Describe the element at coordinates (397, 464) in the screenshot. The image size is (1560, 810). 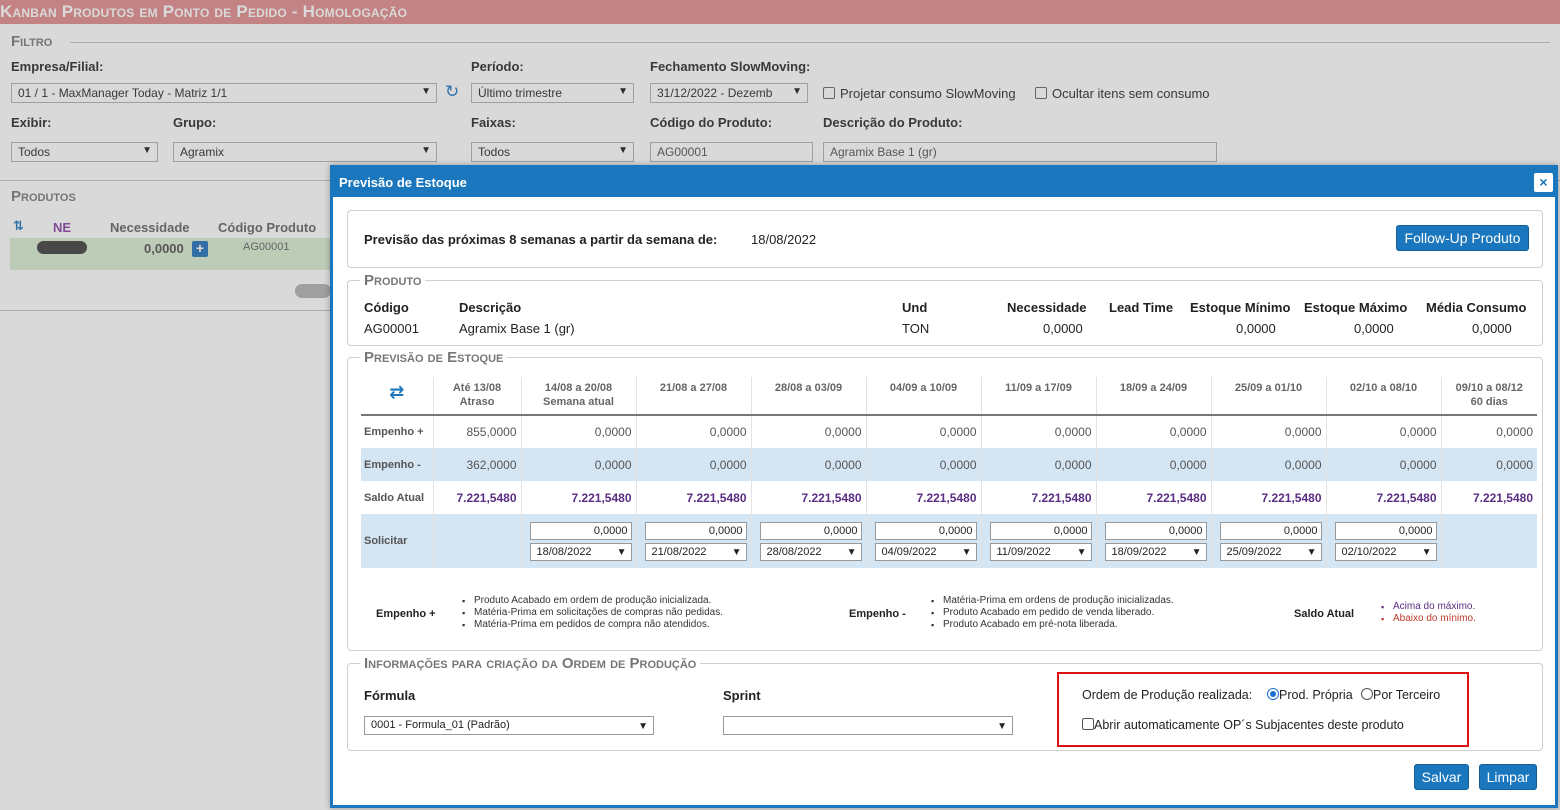
I see `row-label: Empenho -` at that location.